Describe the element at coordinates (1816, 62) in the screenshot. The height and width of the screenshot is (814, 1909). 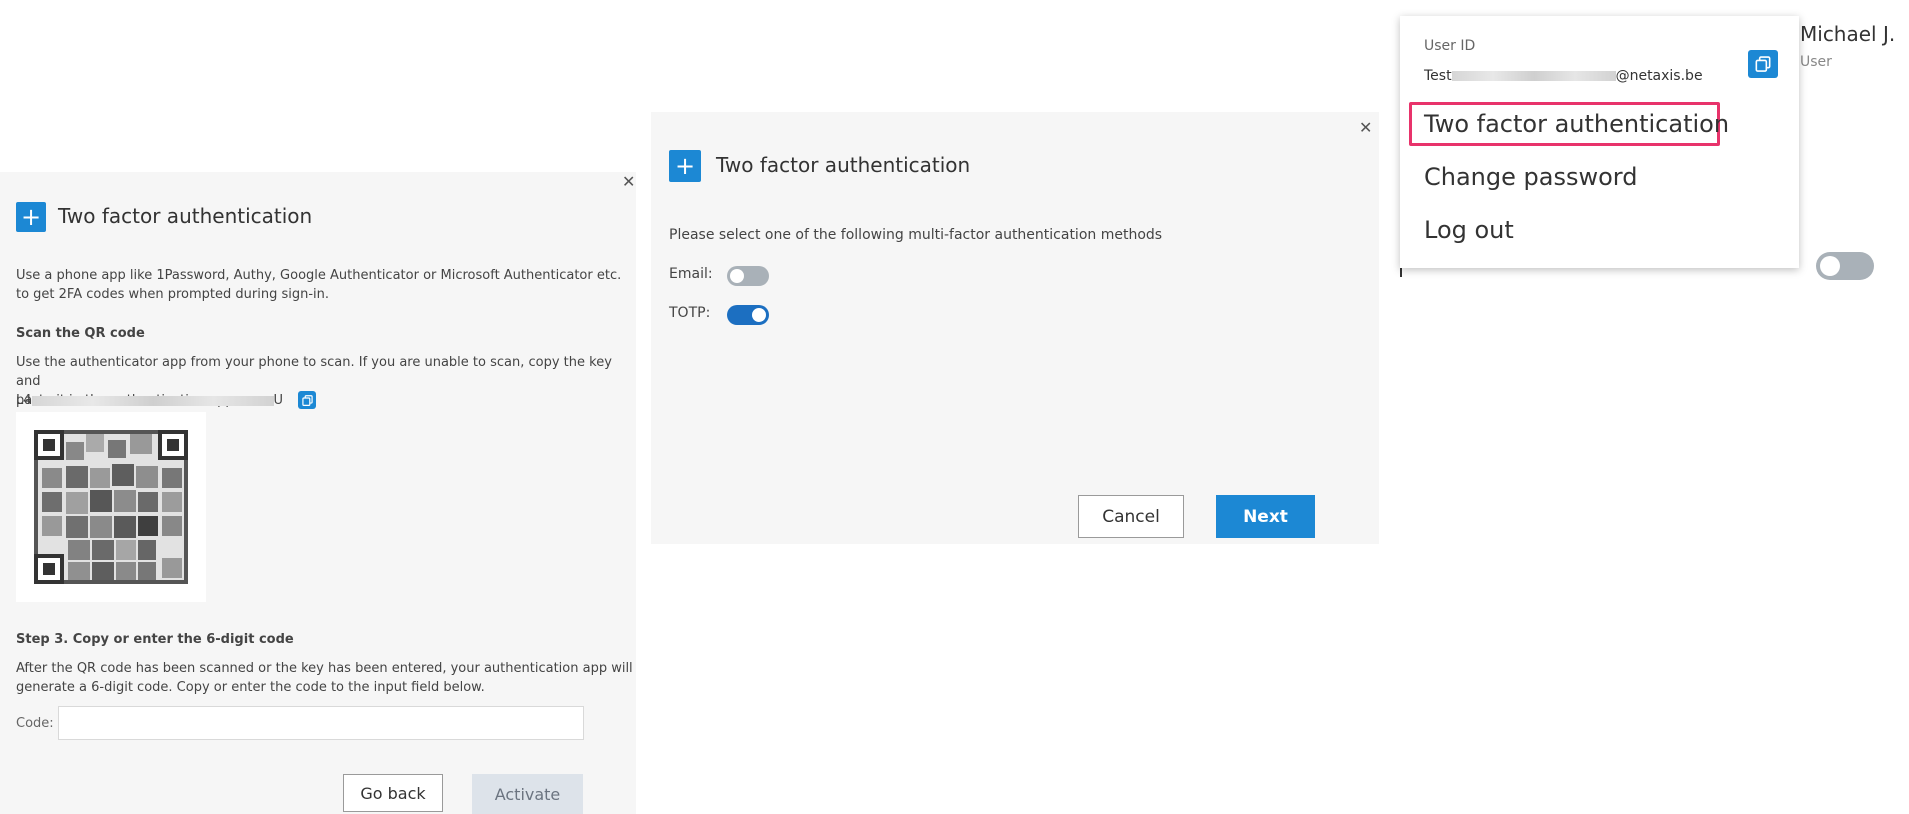
I see `profile-role: User` at that location.